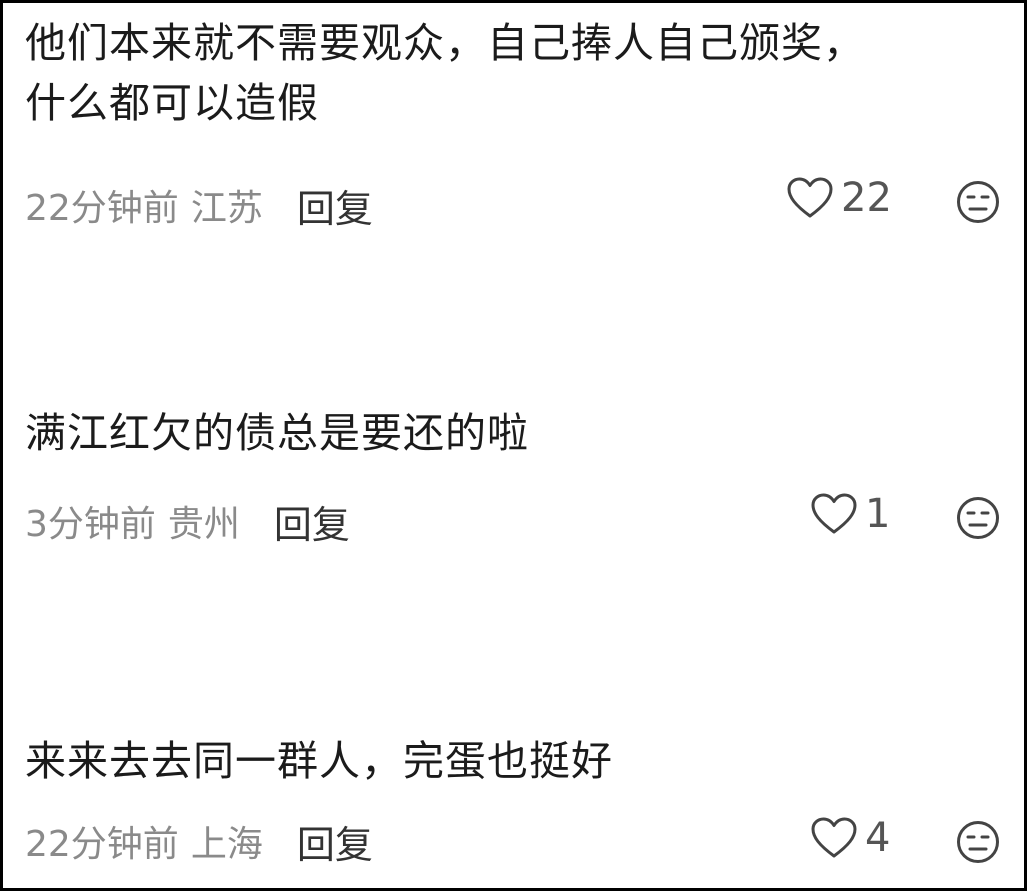 The image size is (1027, 891). I want to click on like-button: 1, so click(849, 514).